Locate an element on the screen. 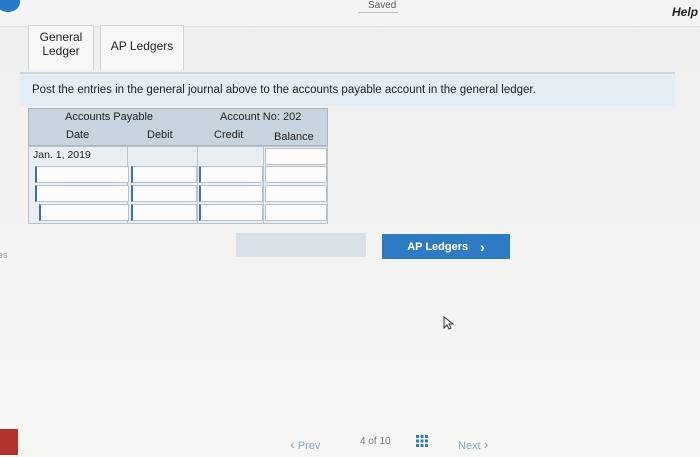 Image resolution: width=700 pixels, height=457 pixels. top-bar: Saved Help is located at coordinates (350, 13).